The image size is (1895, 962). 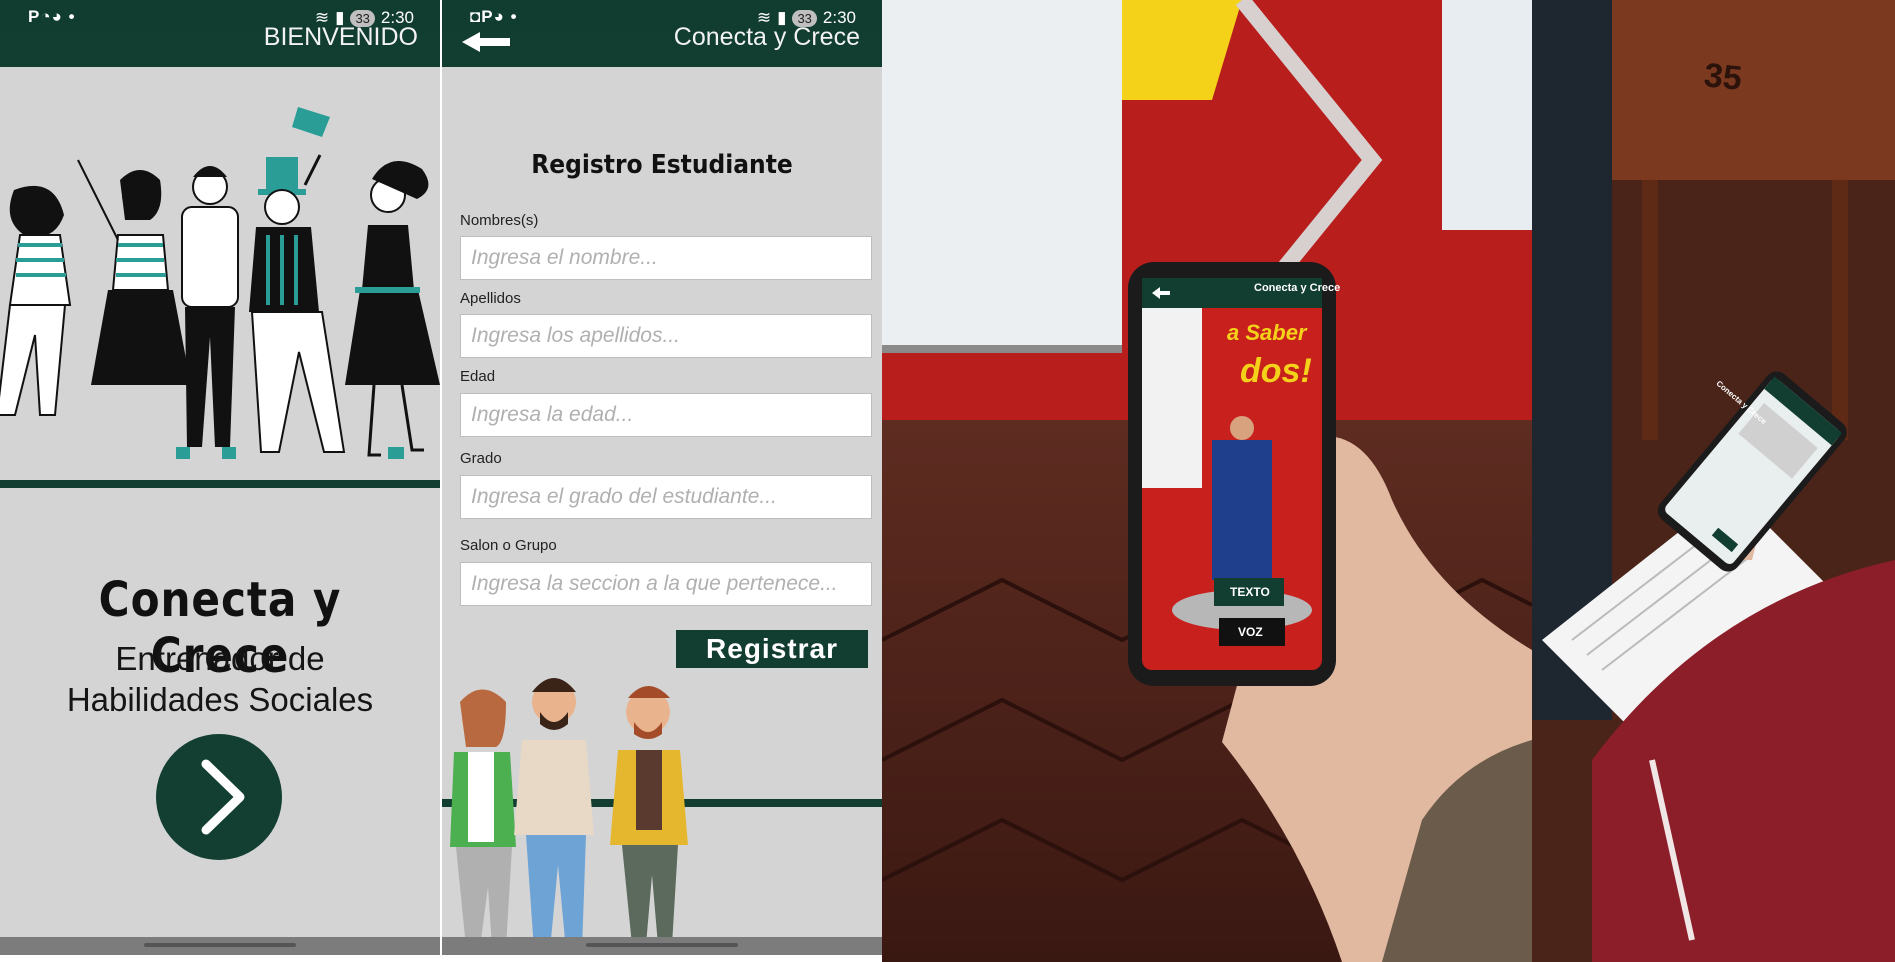 I want to click on grade-label: Grado, so click(x=481, y=458).